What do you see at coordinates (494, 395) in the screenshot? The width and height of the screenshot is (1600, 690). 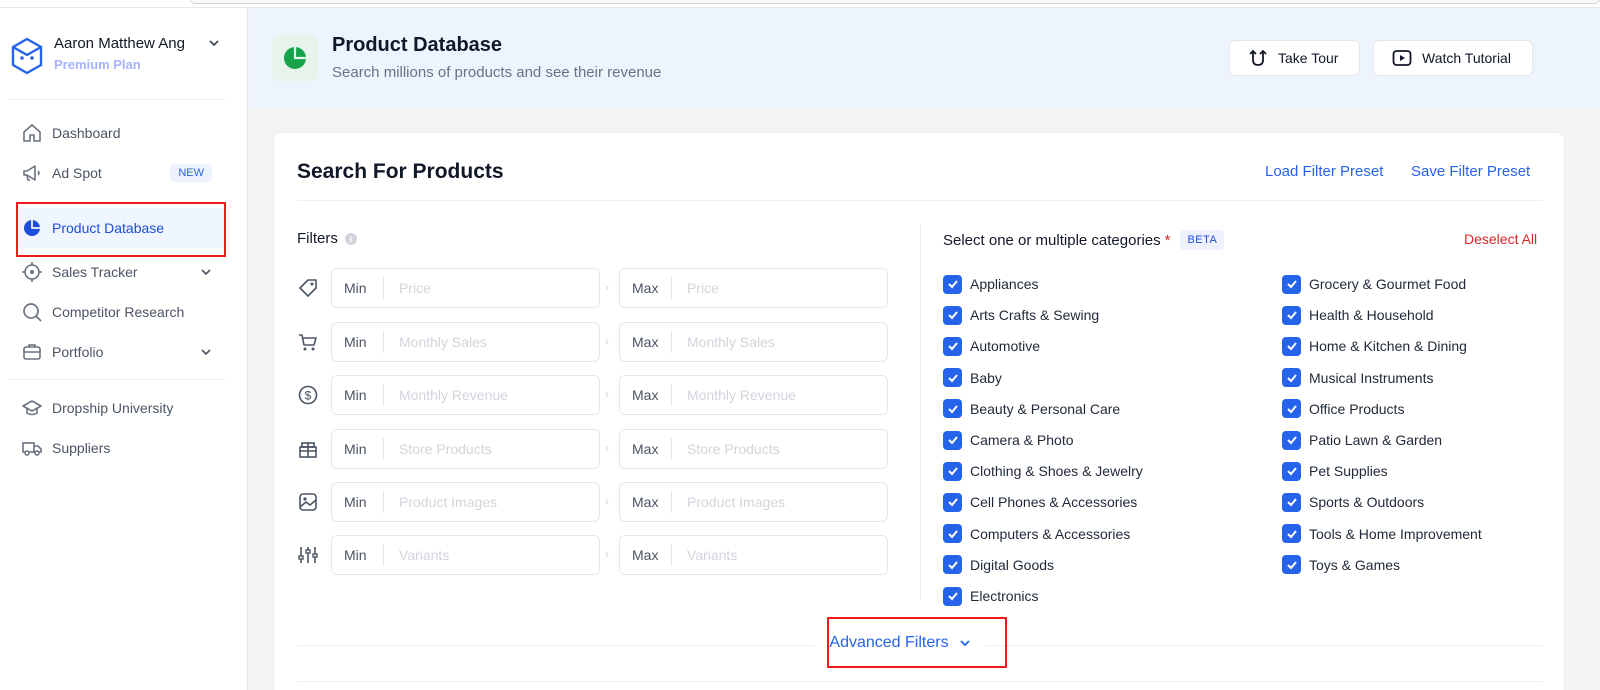 I see `monthly-revenue-min-input` at bounding box center [494, 395].